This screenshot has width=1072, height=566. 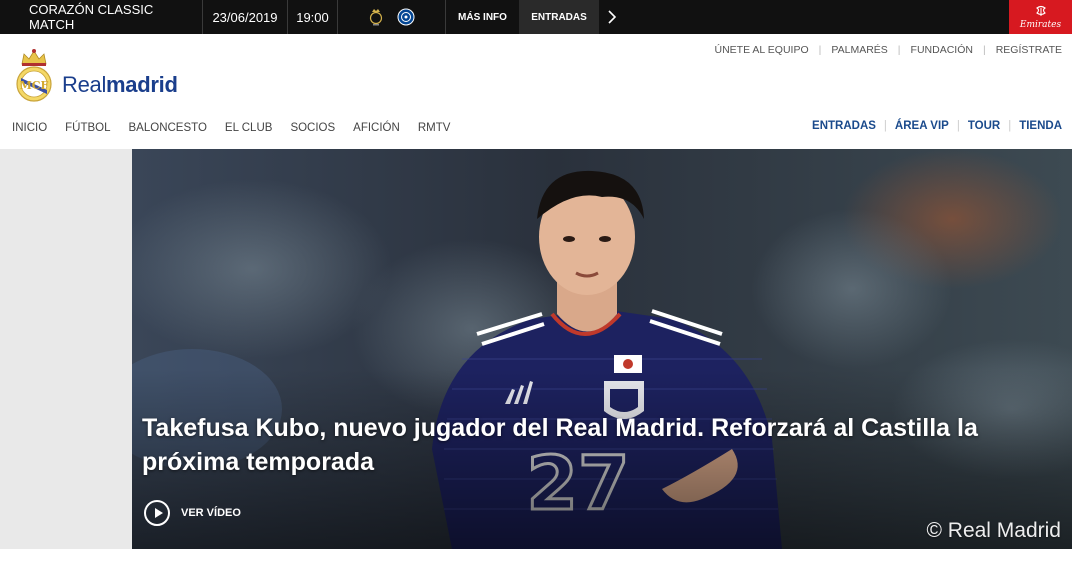 What do you see at coordinates (612, 17) in the screenshot?
I see `chevron-right-icon` at bounding box center [612, 17].